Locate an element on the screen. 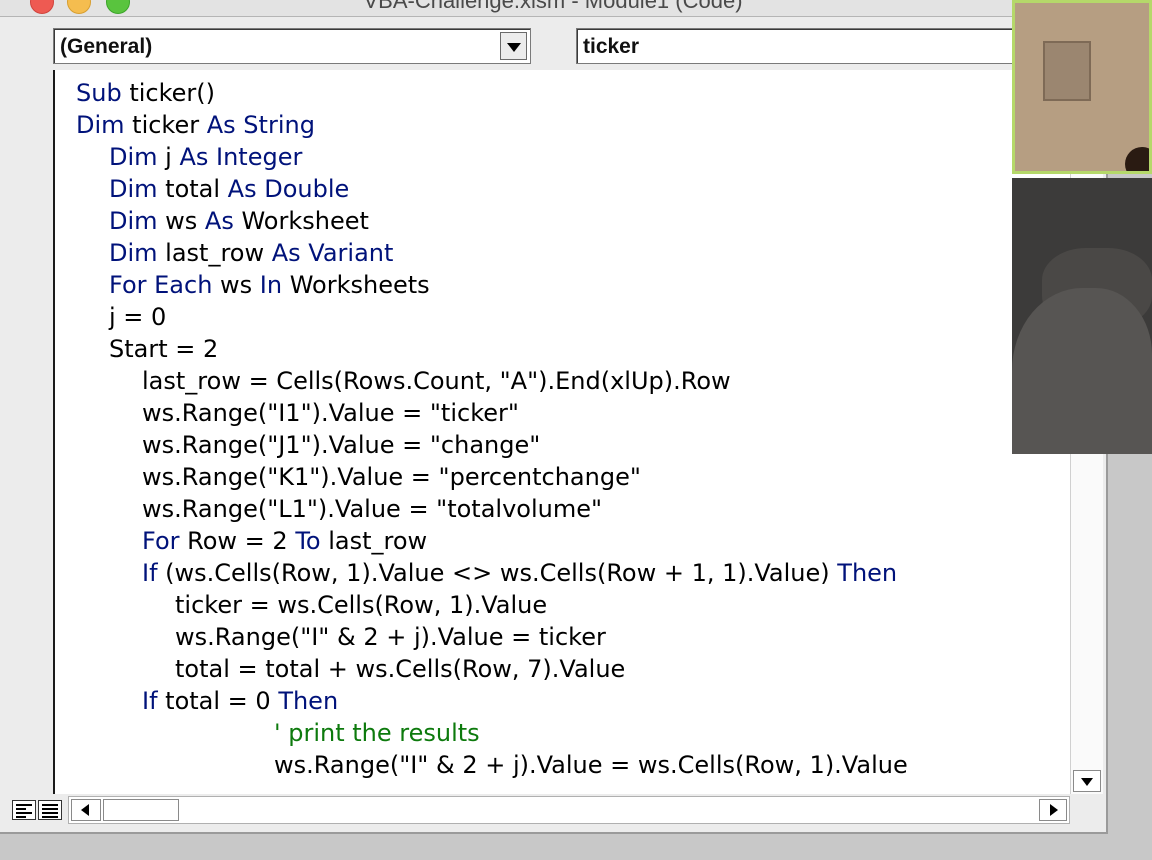 The image size is (1152, 860). code-text: ticker = ws.Cells(Row, 1).Value is located at coordinates (361, 605).